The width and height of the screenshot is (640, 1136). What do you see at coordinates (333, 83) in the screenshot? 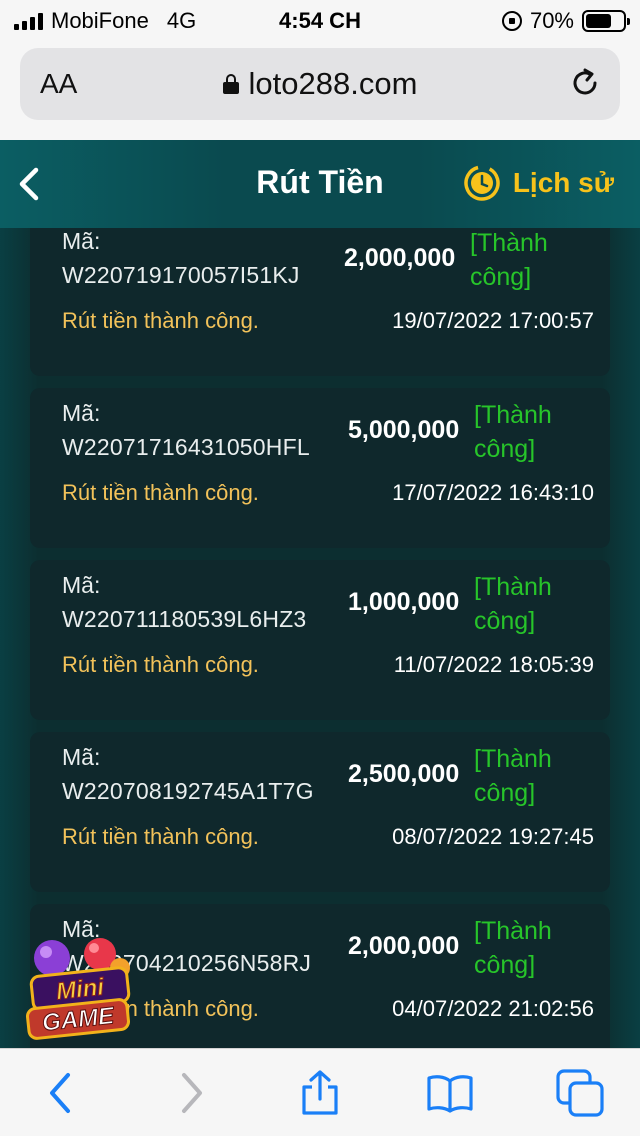
I see `url-text: loto288.com` at bounding box center [333, 83].